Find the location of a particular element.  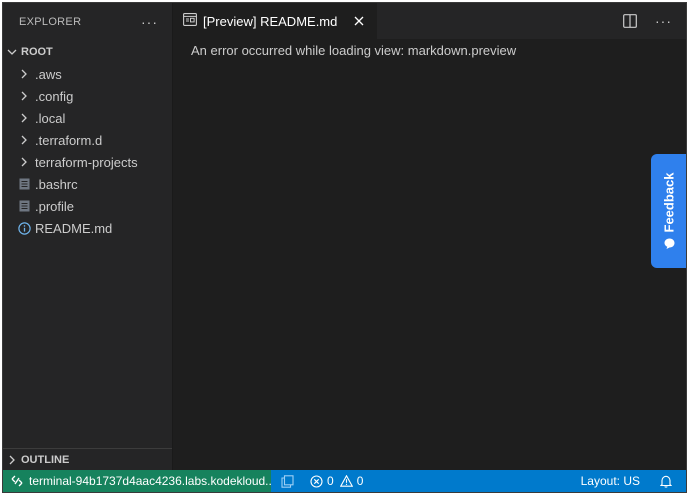

tree-item-label: terraform-projects is located at coordinates (86, 162).